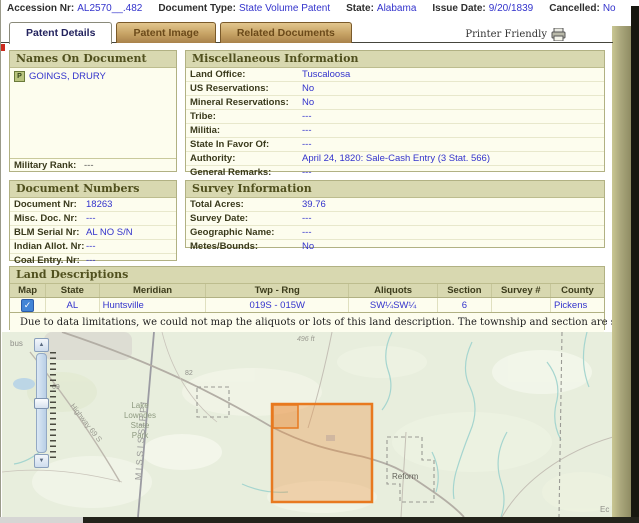 Image resolution: width=639 pixels, height=523 pixels. Describe the element at coordinates (229, 88) in the screenshot. I see `field-label: US Reservations:` at that location.